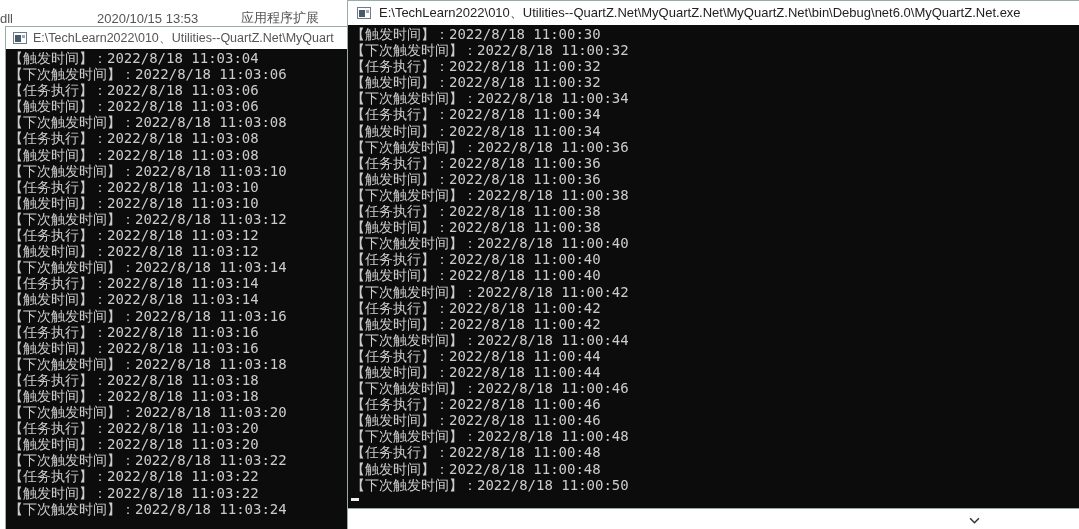 The image size is (1079, 529). I want to click on window-title: E:\TechLearn2022\010、Utilities--QuartZ.Net\MyQuart, so click(183, 38).